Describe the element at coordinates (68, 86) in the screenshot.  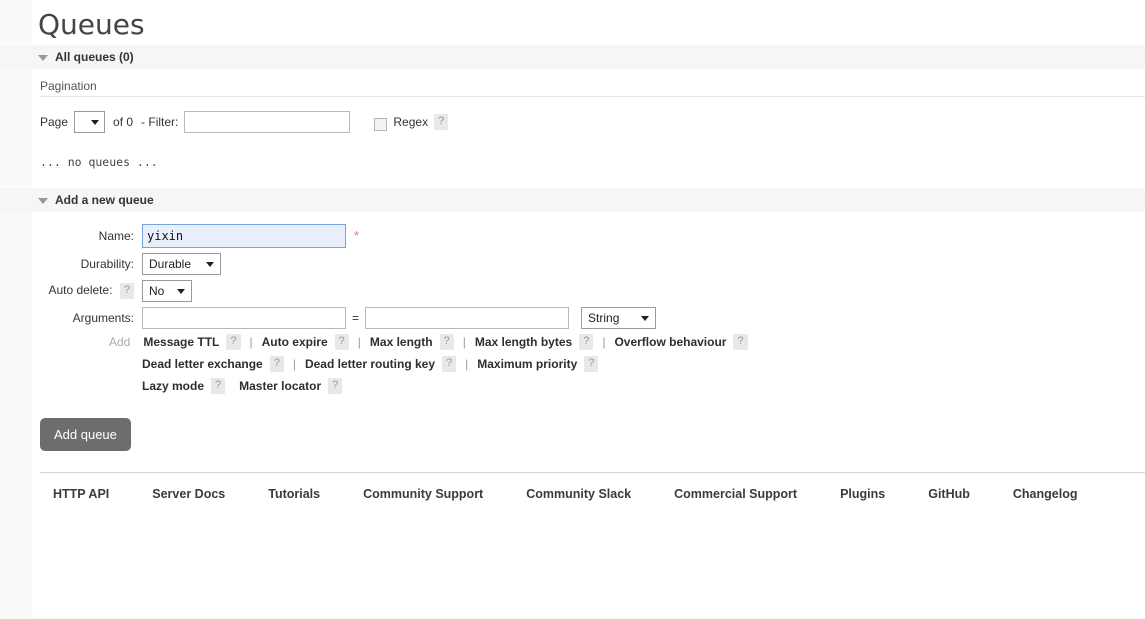
I see `pagination-heading: Pagination` at that location.